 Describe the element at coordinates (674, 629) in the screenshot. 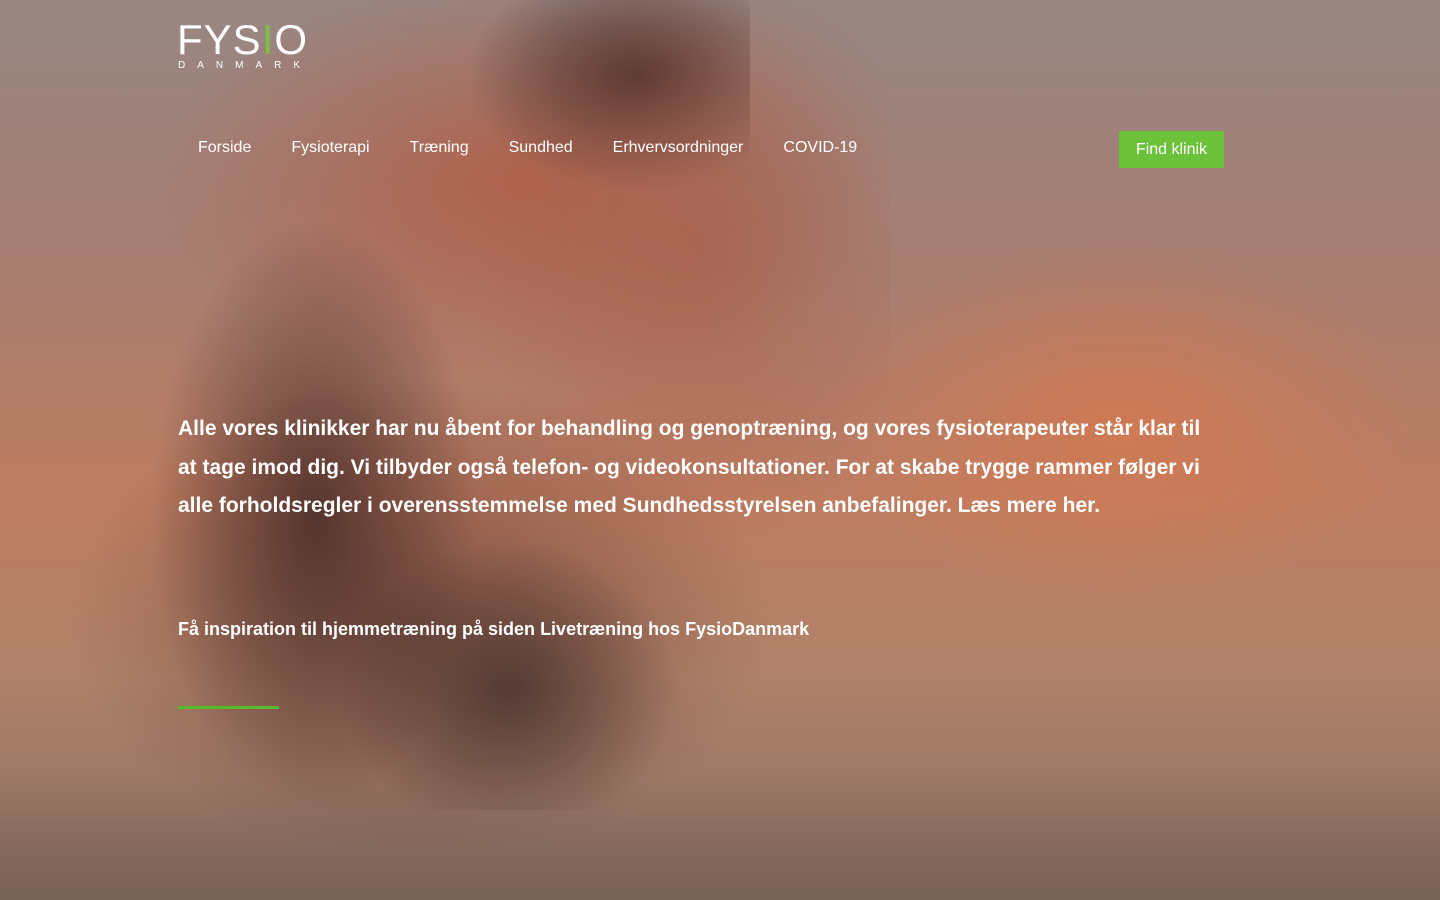

I see `livetraening-link: Livetræning hos FysioDanmark` at that location.